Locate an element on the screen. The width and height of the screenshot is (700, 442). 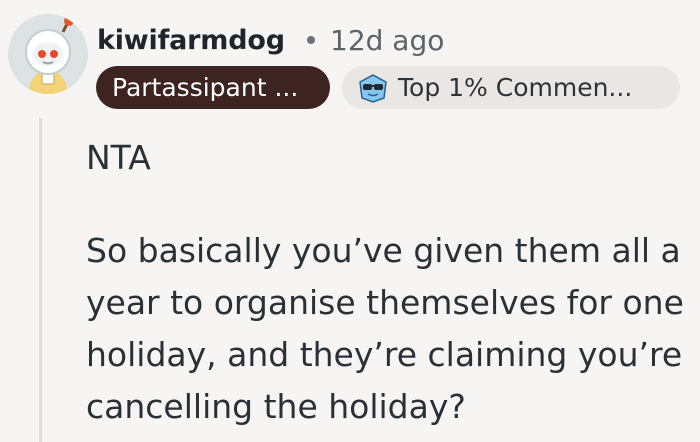
thread-line is located at coordinates (40, 280).